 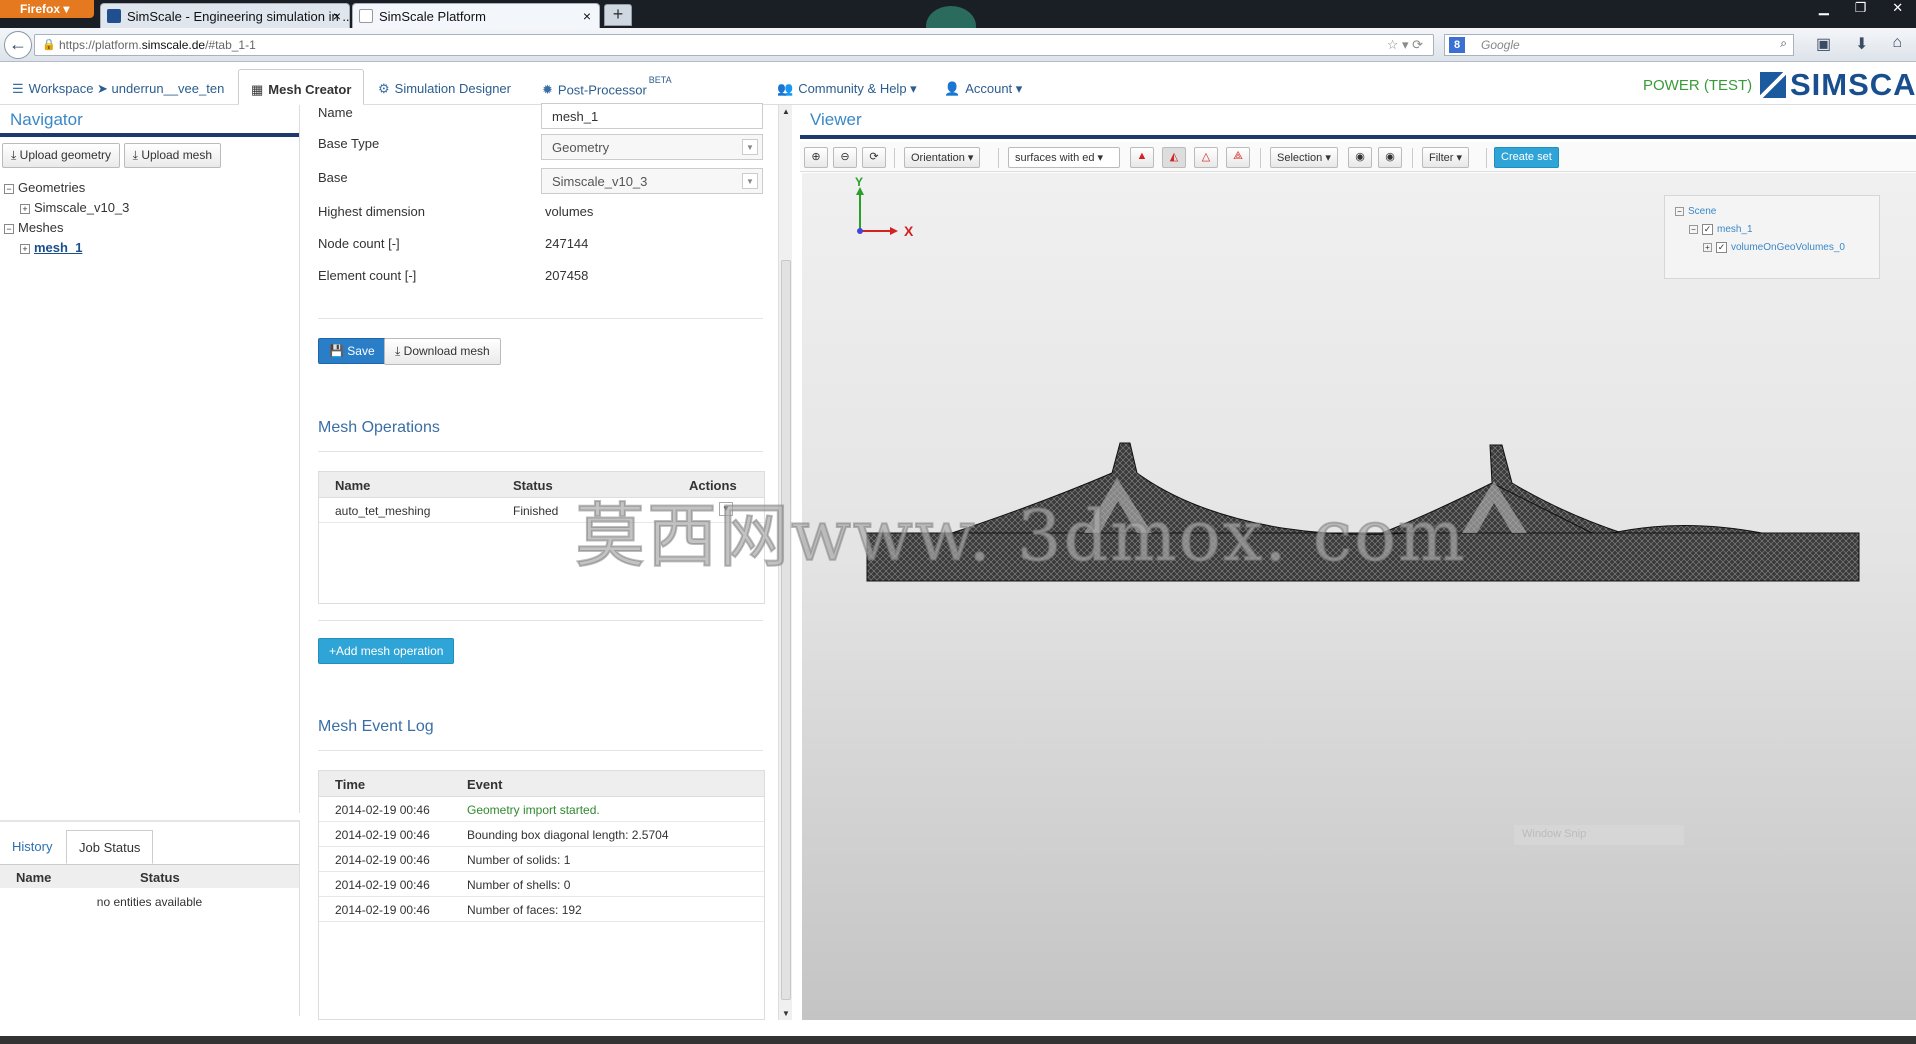 I want to click on plus-icon: +, so click(x=333, y=651).